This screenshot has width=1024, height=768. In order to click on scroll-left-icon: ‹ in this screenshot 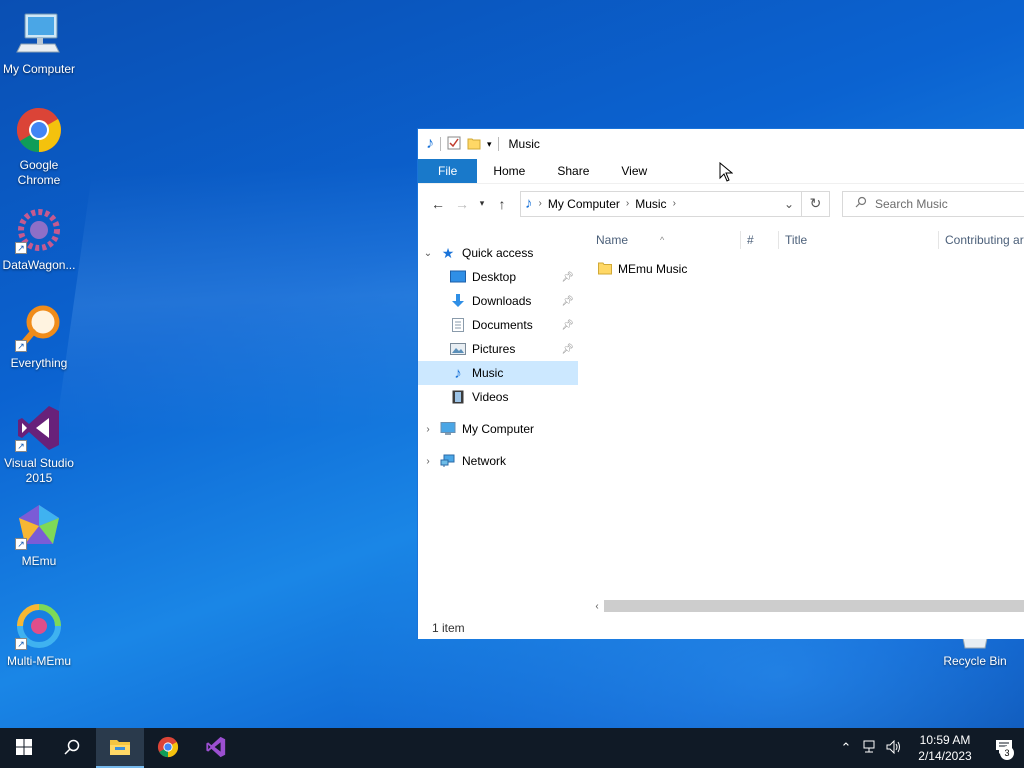, I will do `click(597, 606)`.